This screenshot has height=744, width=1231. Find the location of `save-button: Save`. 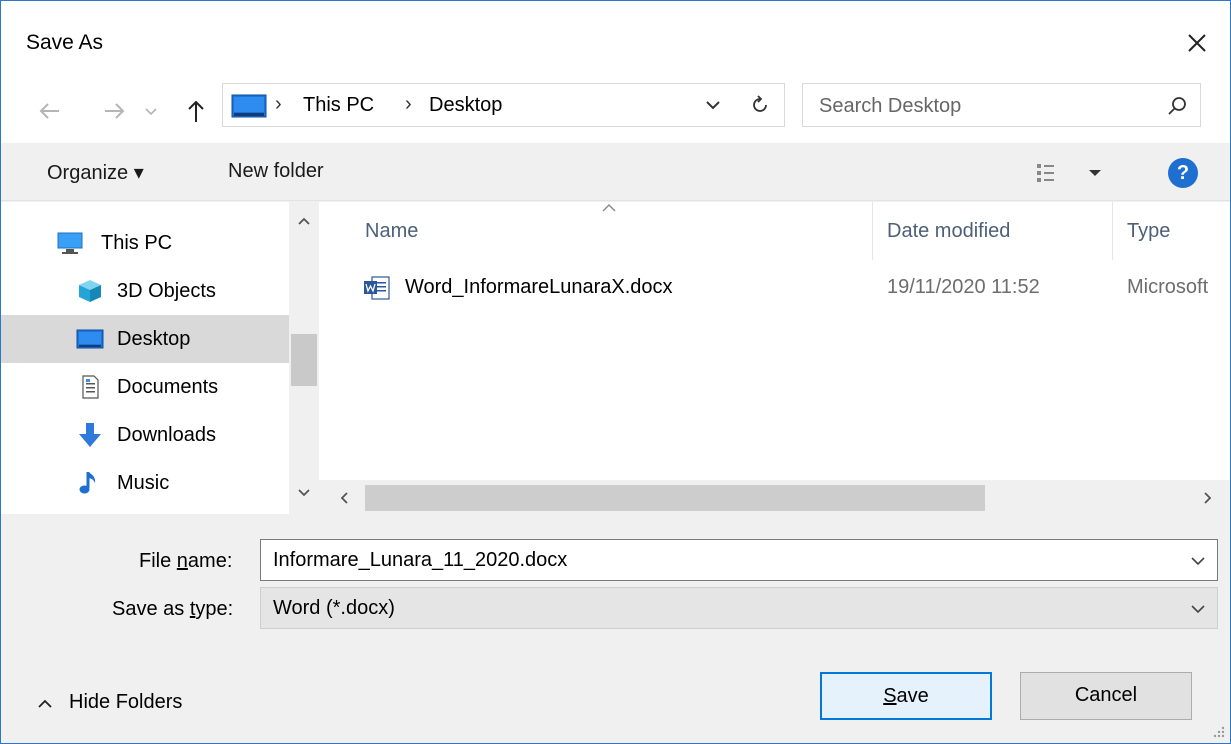

save-button: Save is located at coordinates (906, 696).